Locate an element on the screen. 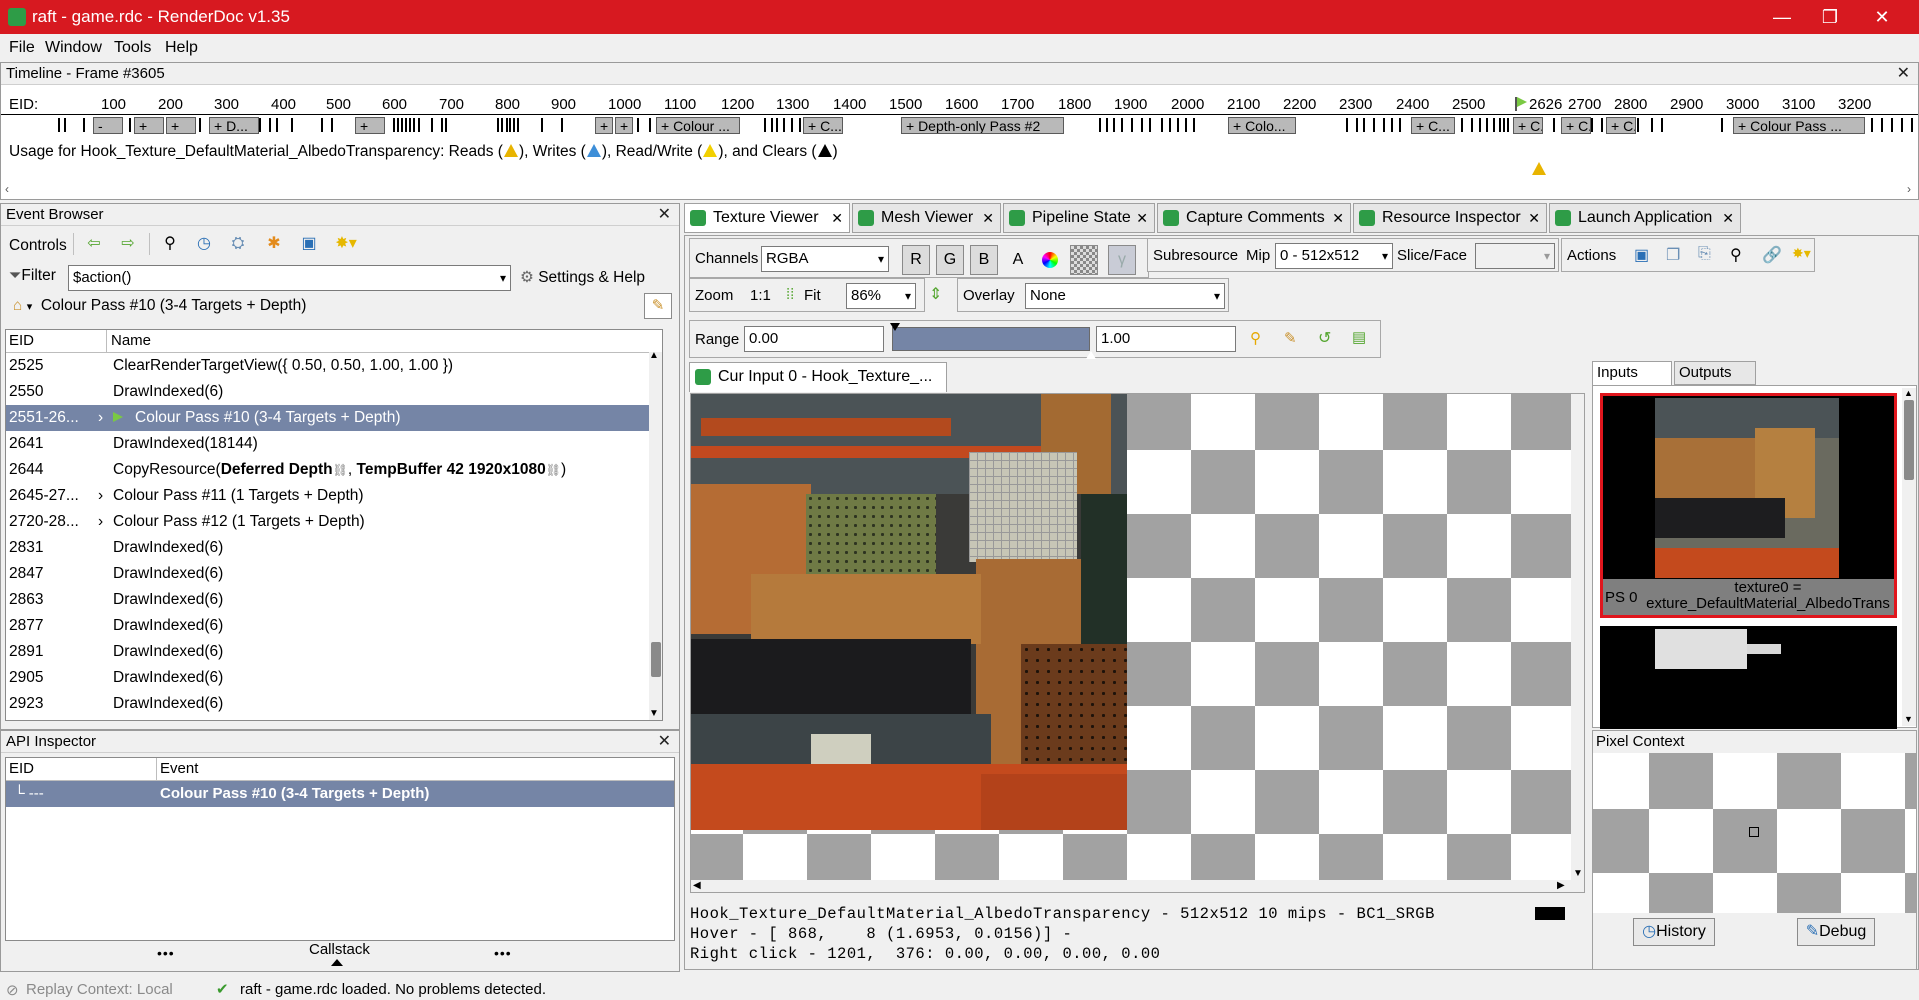 This screenshot has width=1919, height=1000. flip-vertical-icon: ⇕ is located at coordinates (935, 294).